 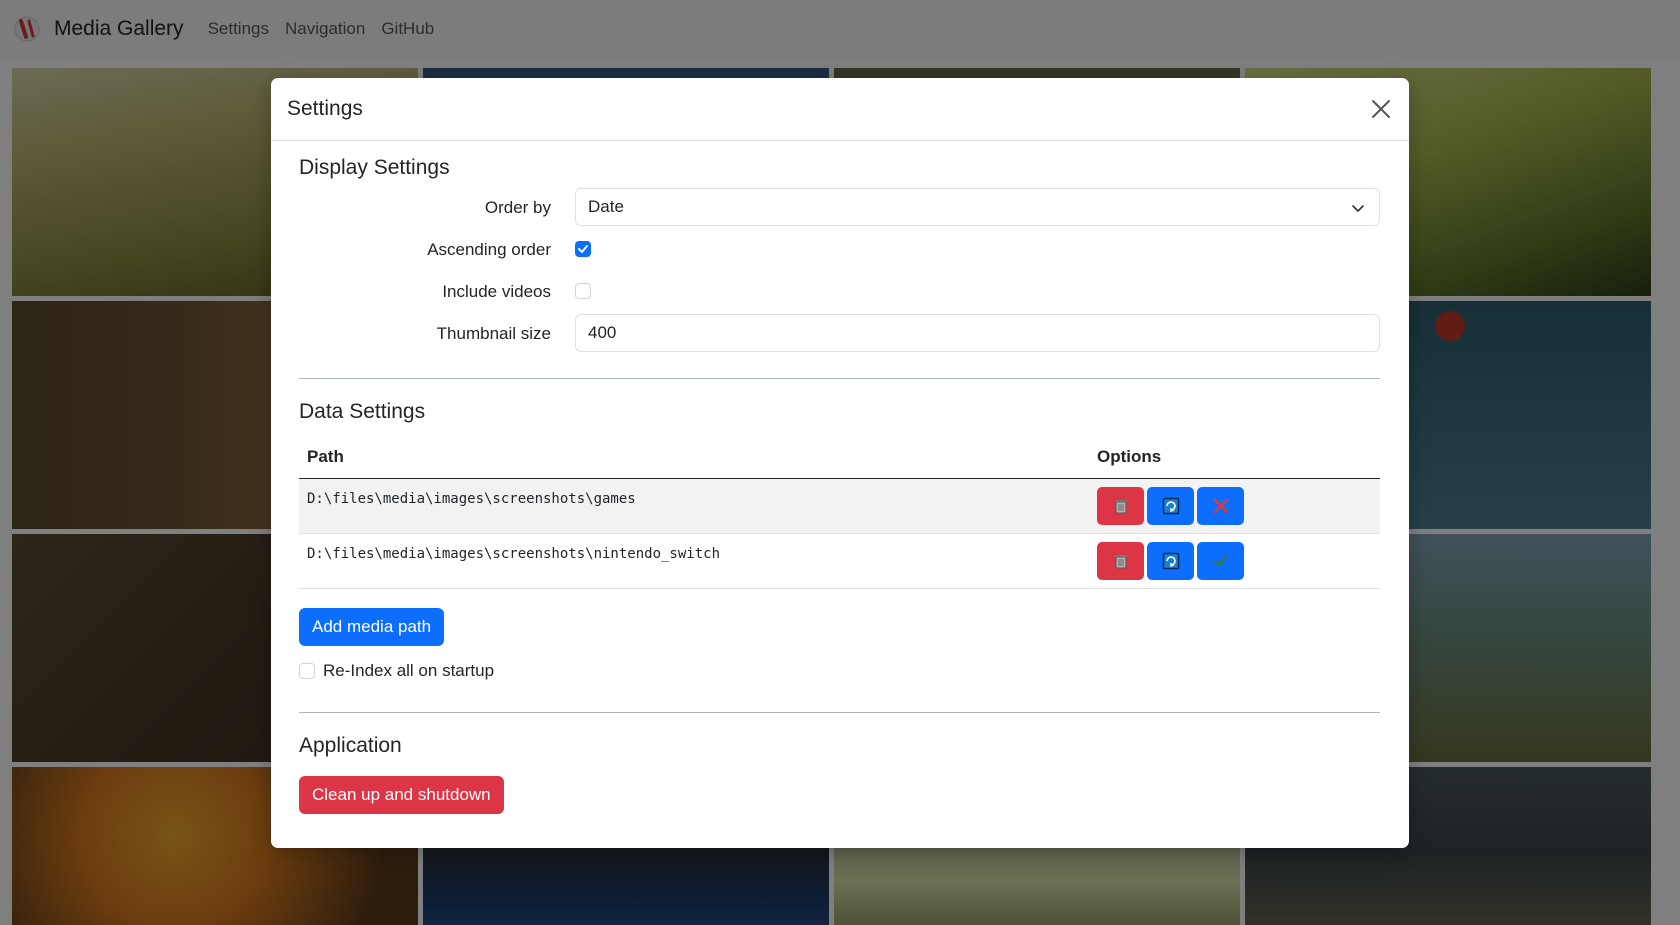 What do you see at coordinates (694, 506) in the screenshot?
I see `media-path-cell: D:\files\media\images\screenshots\games` at bounding box center [694, 506].